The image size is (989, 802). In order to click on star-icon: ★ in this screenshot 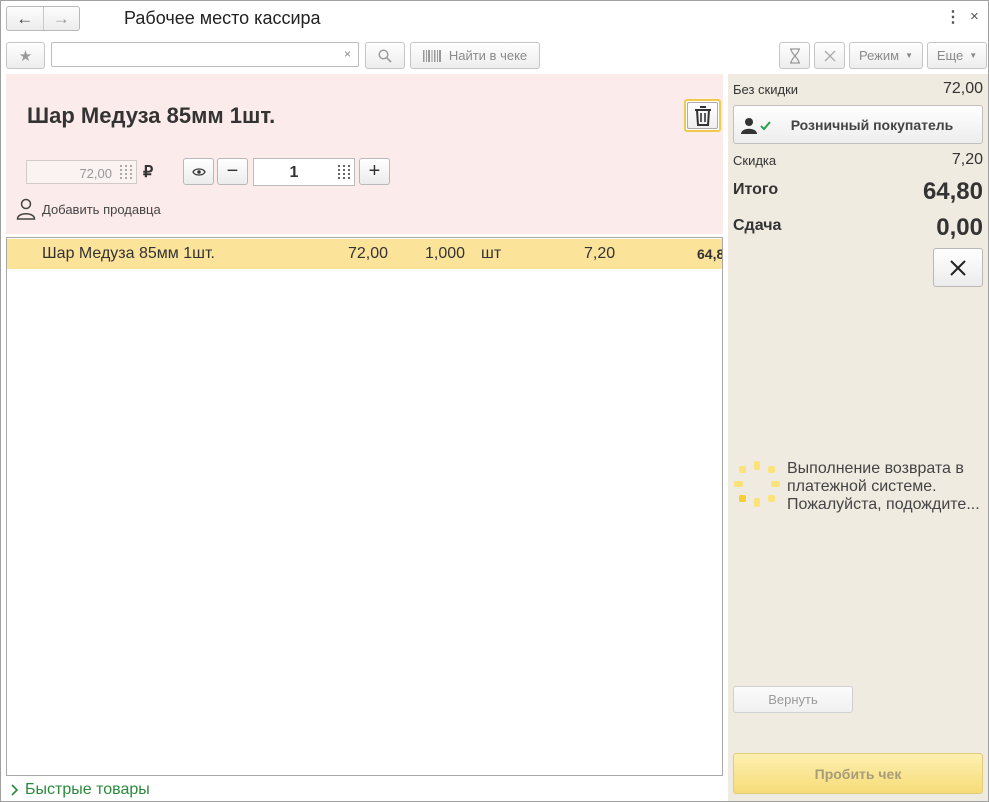, I will do `click(25, 56)`.